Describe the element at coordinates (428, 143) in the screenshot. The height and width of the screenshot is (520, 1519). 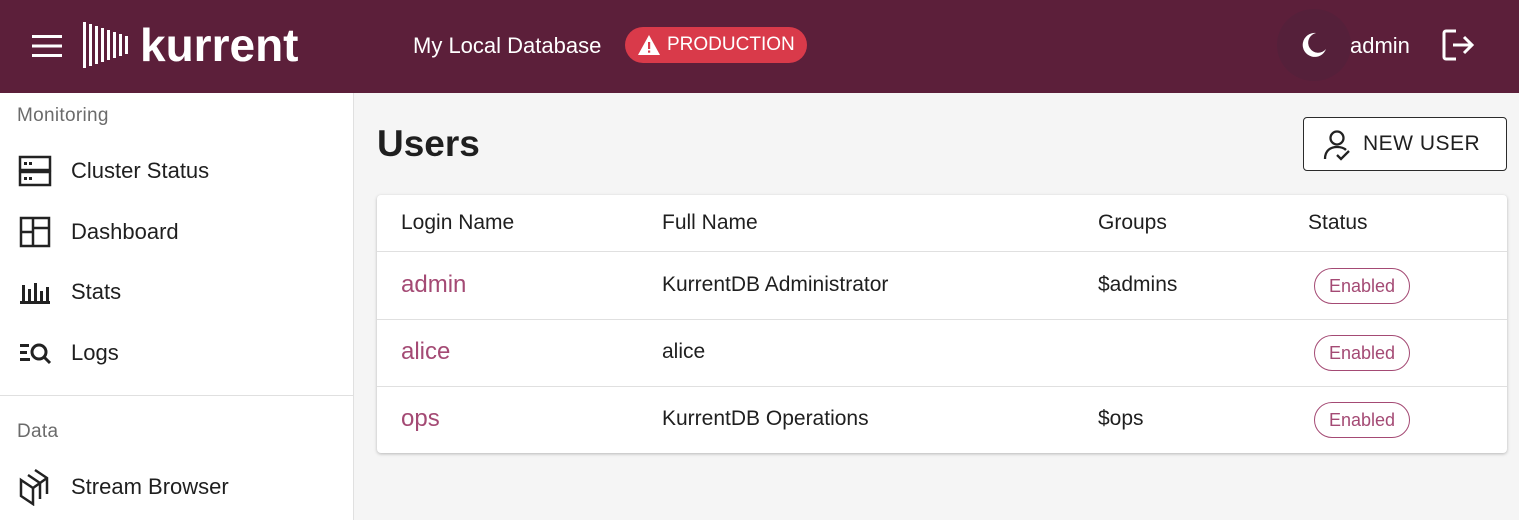
I see `page-title: Users` at that location.